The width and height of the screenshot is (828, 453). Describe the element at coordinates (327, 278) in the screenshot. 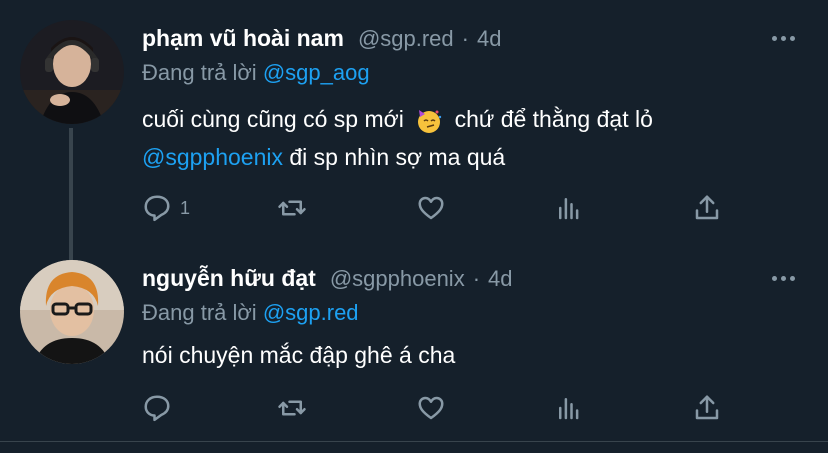

I see `tweet-header: nguyễn hữu đạt @sgpphoenix · 4d` at that location.